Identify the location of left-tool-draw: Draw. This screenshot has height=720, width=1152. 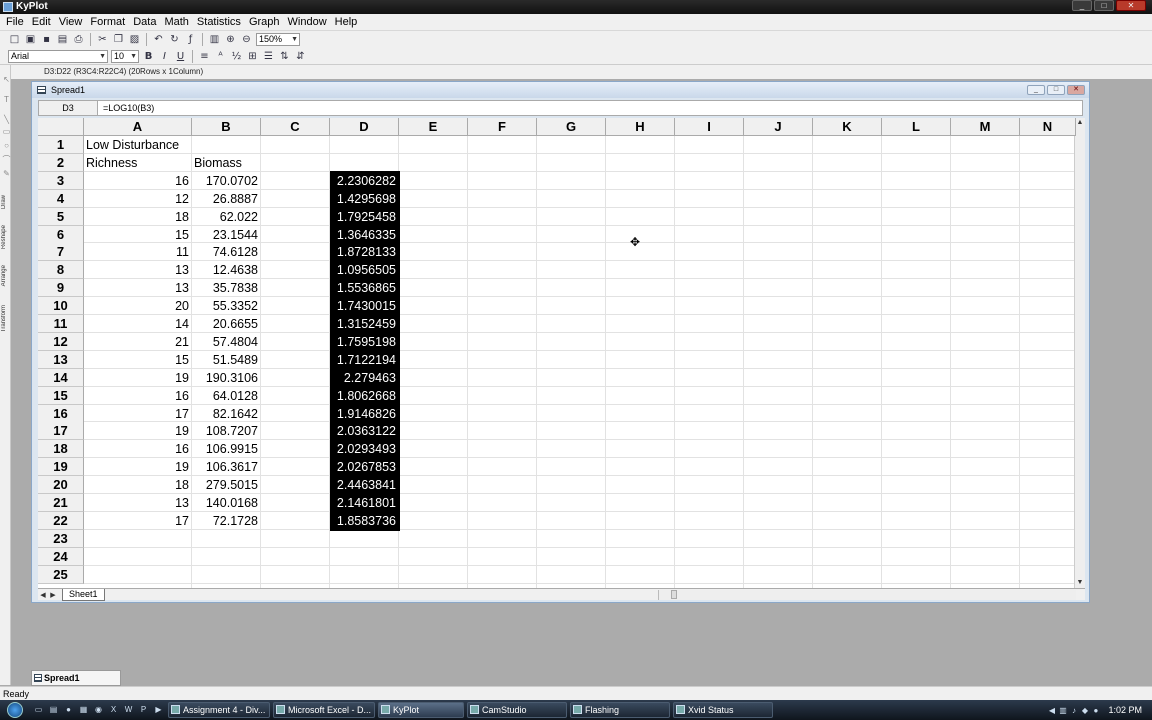
(5, 202).